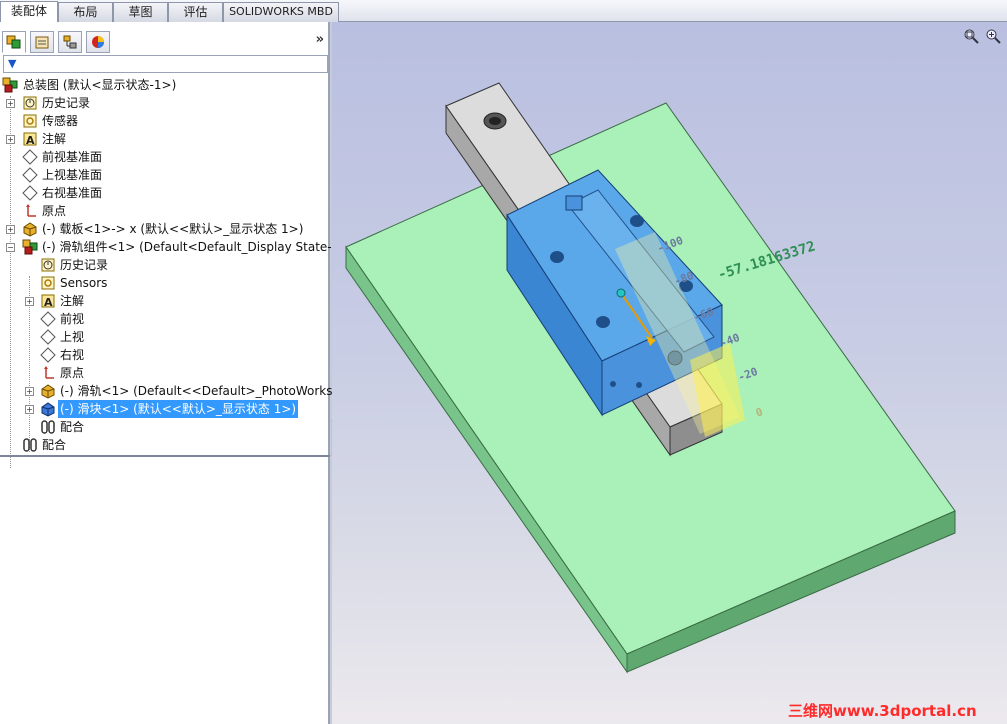 The image size is (1007, 724). What do you see at coordinates (72, 355) in the screenshot?
I see `tree-item-label: 右视` at bounding box center [72, 355].